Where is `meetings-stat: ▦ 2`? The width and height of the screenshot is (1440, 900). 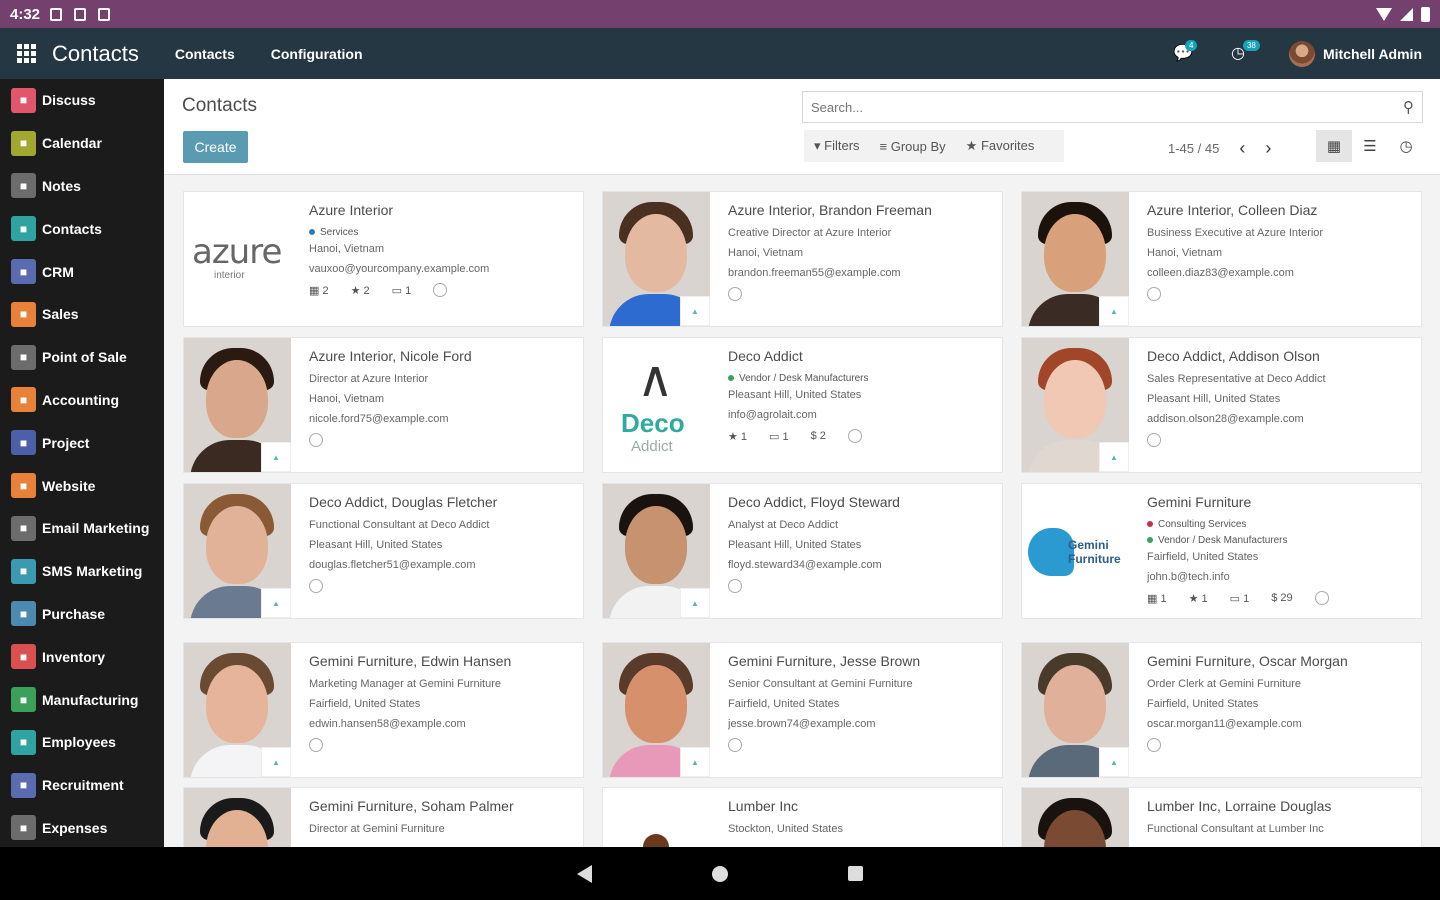
meetings-stat: ▦ 2 is located at coordinates (319, 290).